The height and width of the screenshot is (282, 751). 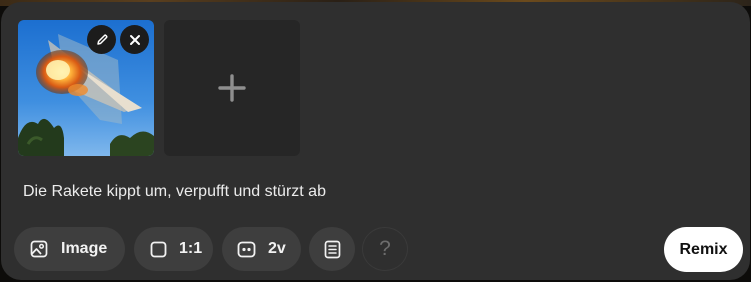 I want to click on remix-button: Remix, so click(x=703, y=249).